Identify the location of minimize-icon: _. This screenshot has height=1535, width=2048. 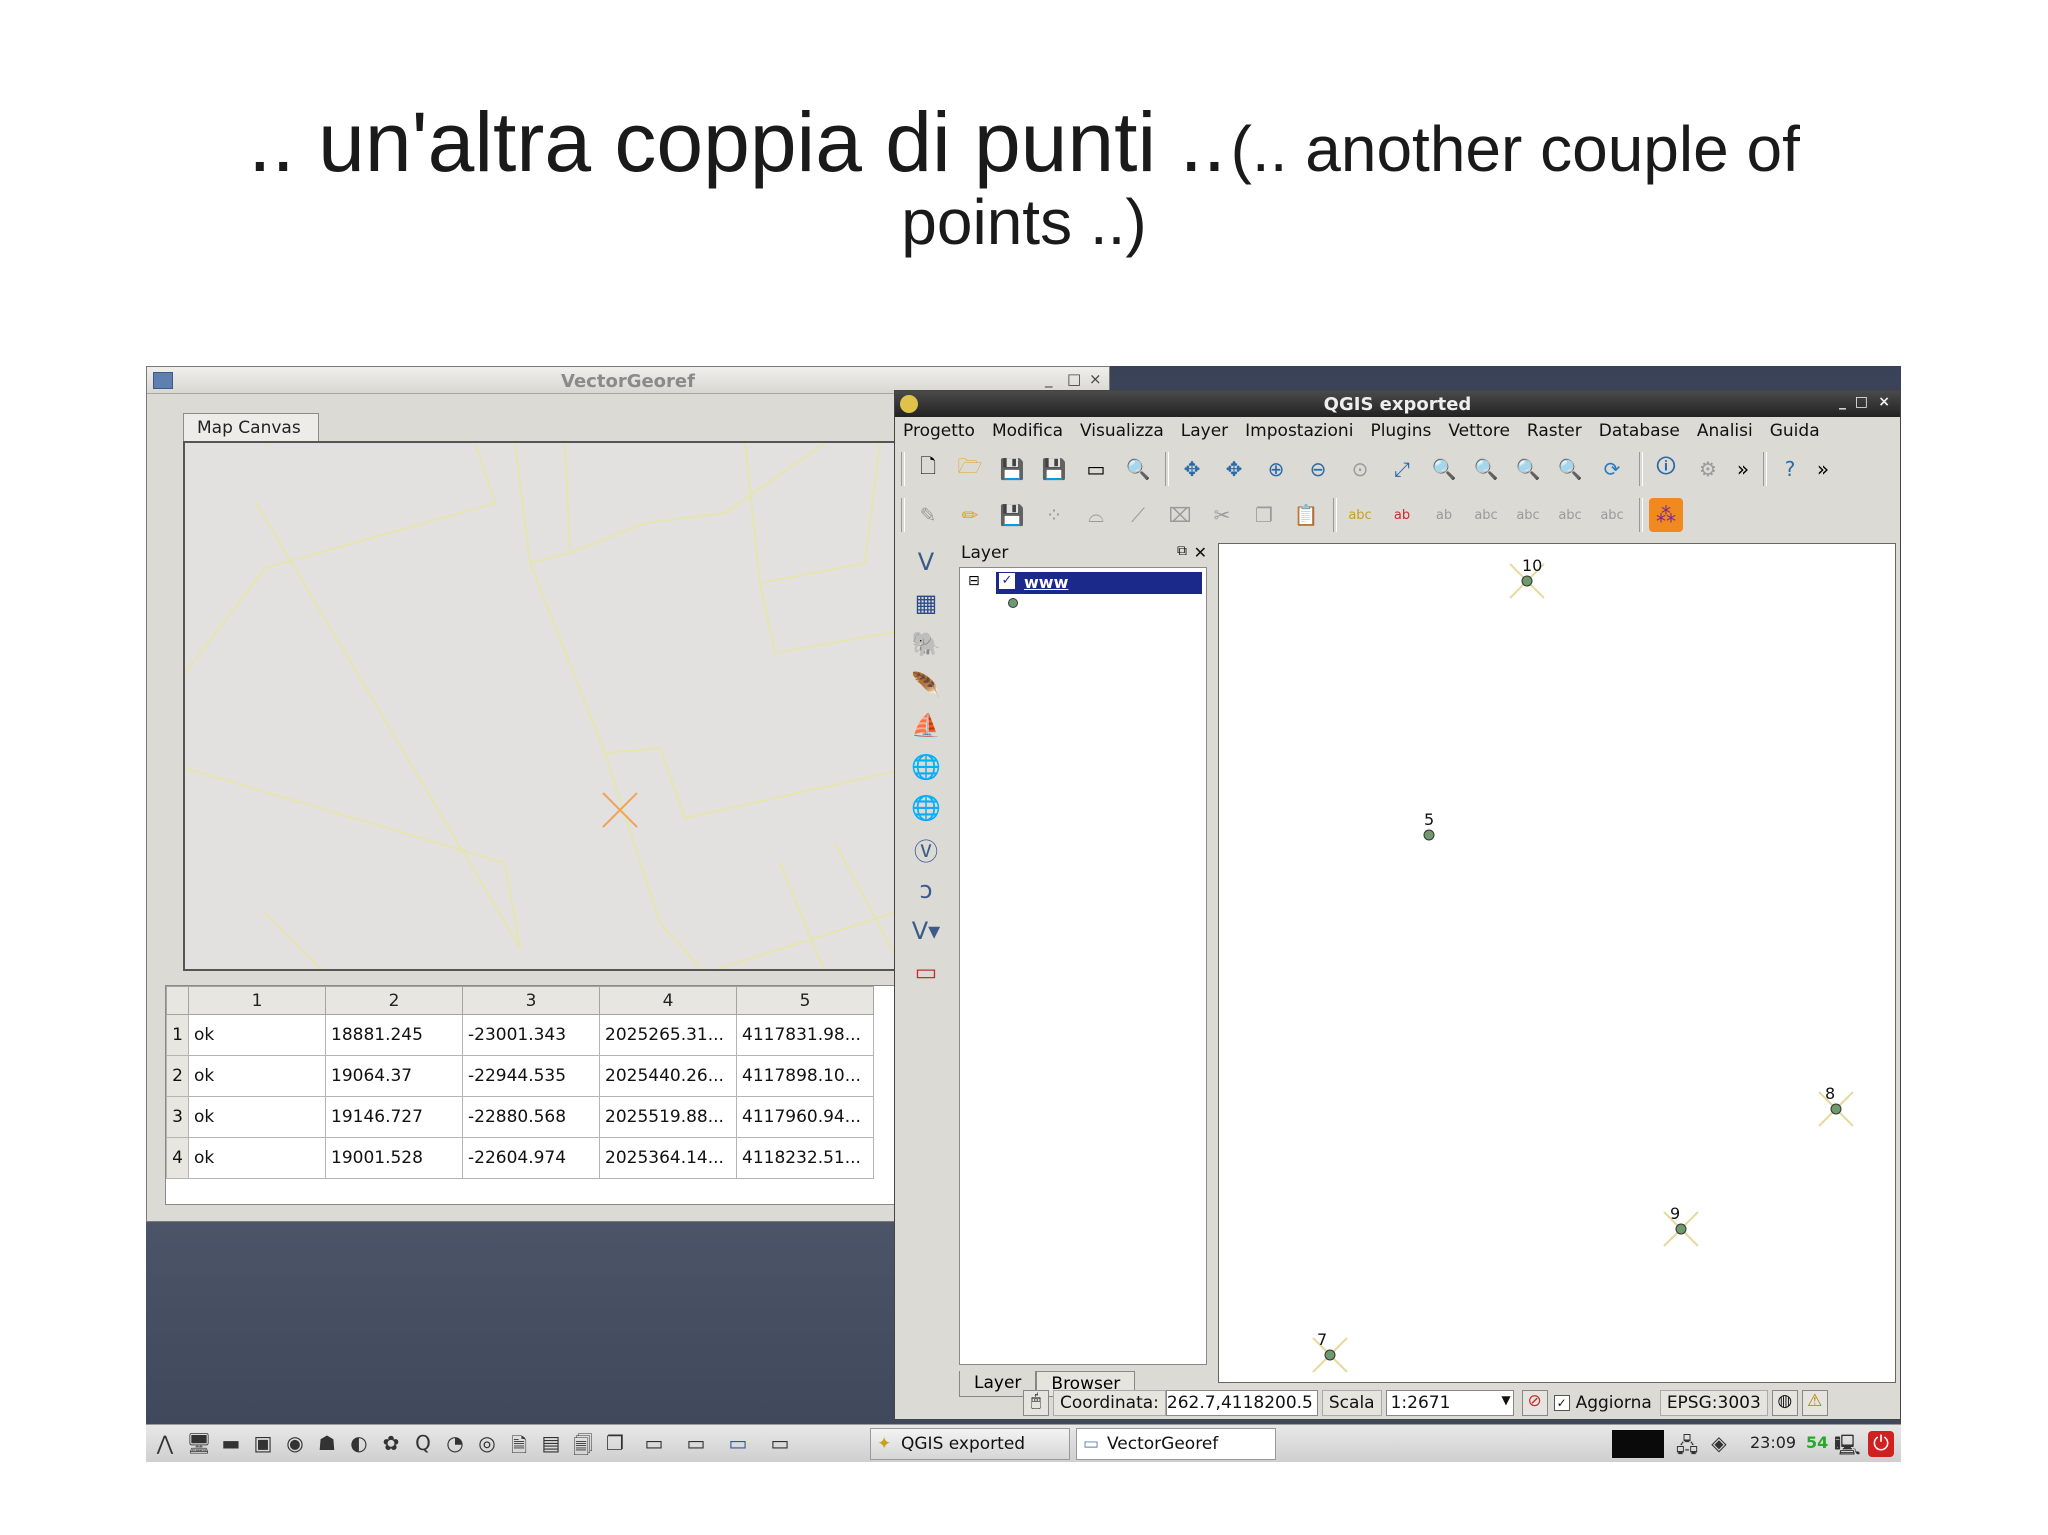
(1049, 379).